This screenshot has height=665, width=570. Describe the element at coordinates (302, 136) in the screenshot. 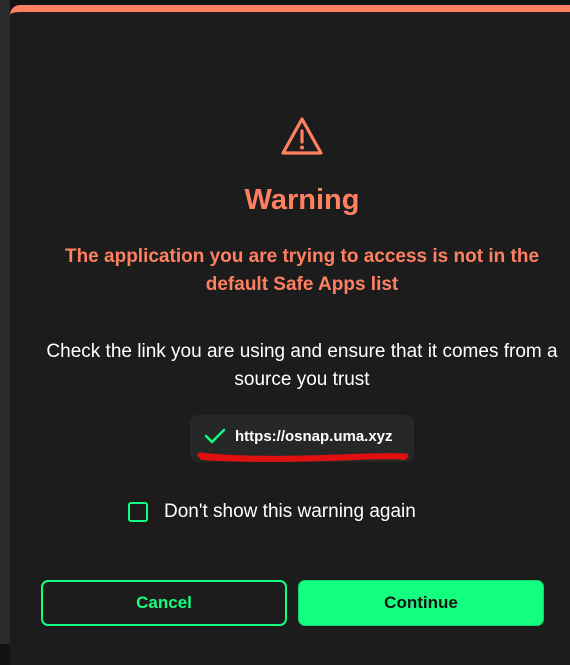

I see `warning-icon` at that location.